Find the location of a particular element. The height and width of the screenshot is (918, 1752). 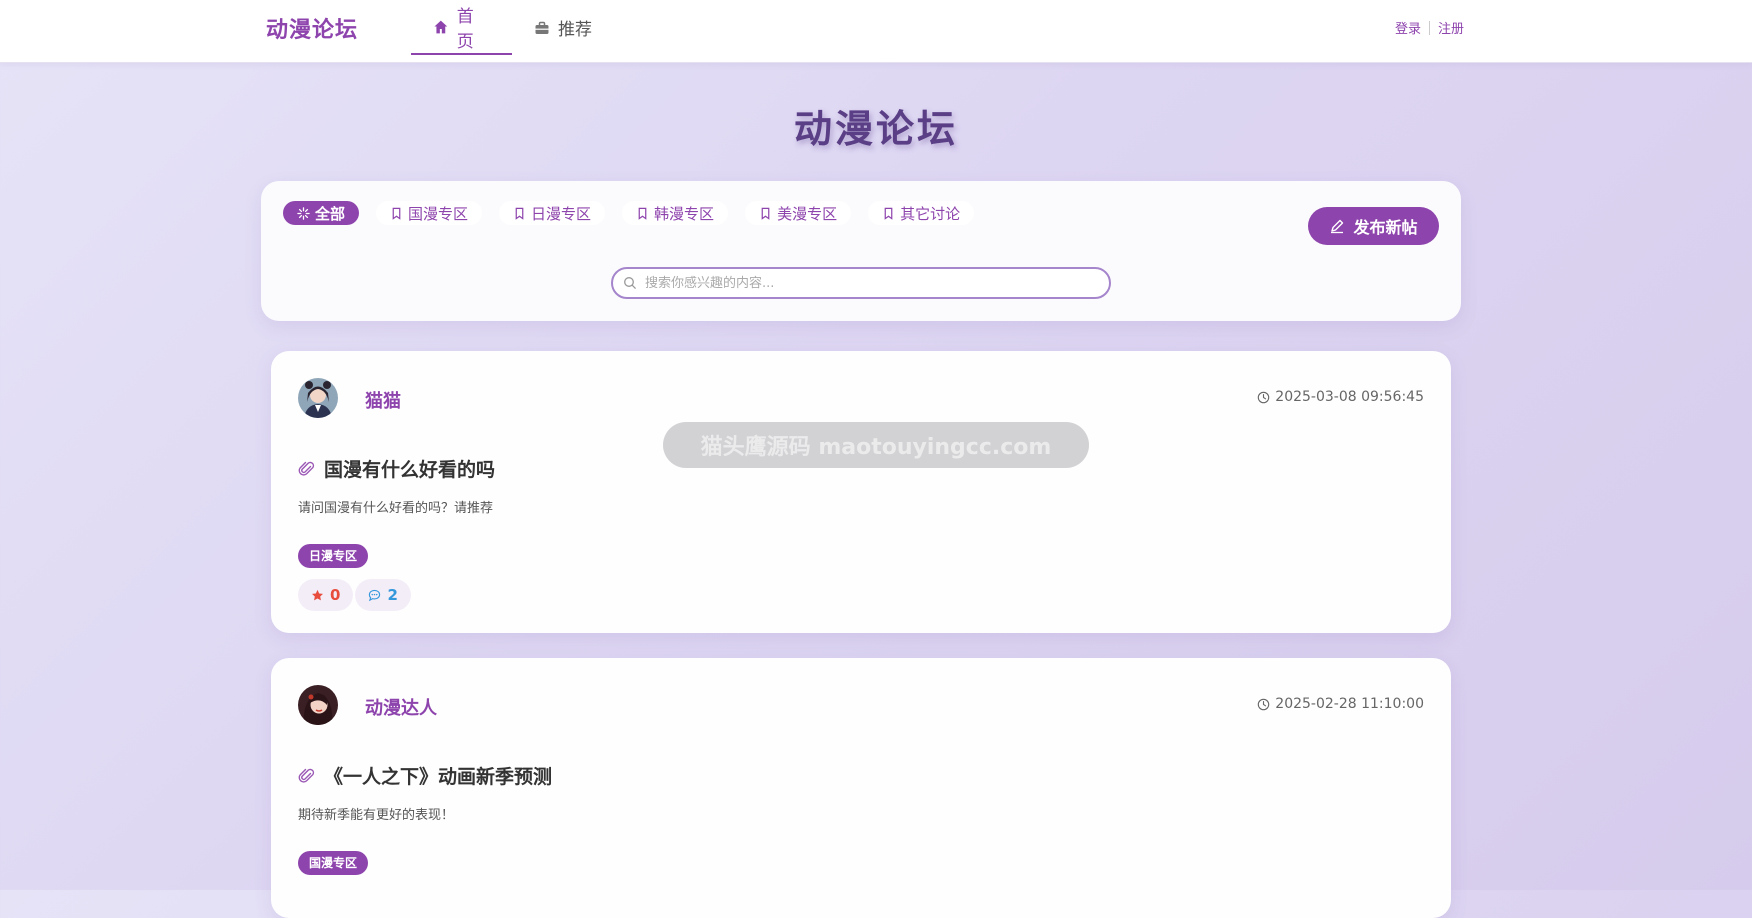

category-riman: 日漫专区 is located at coordinates (552, 213).